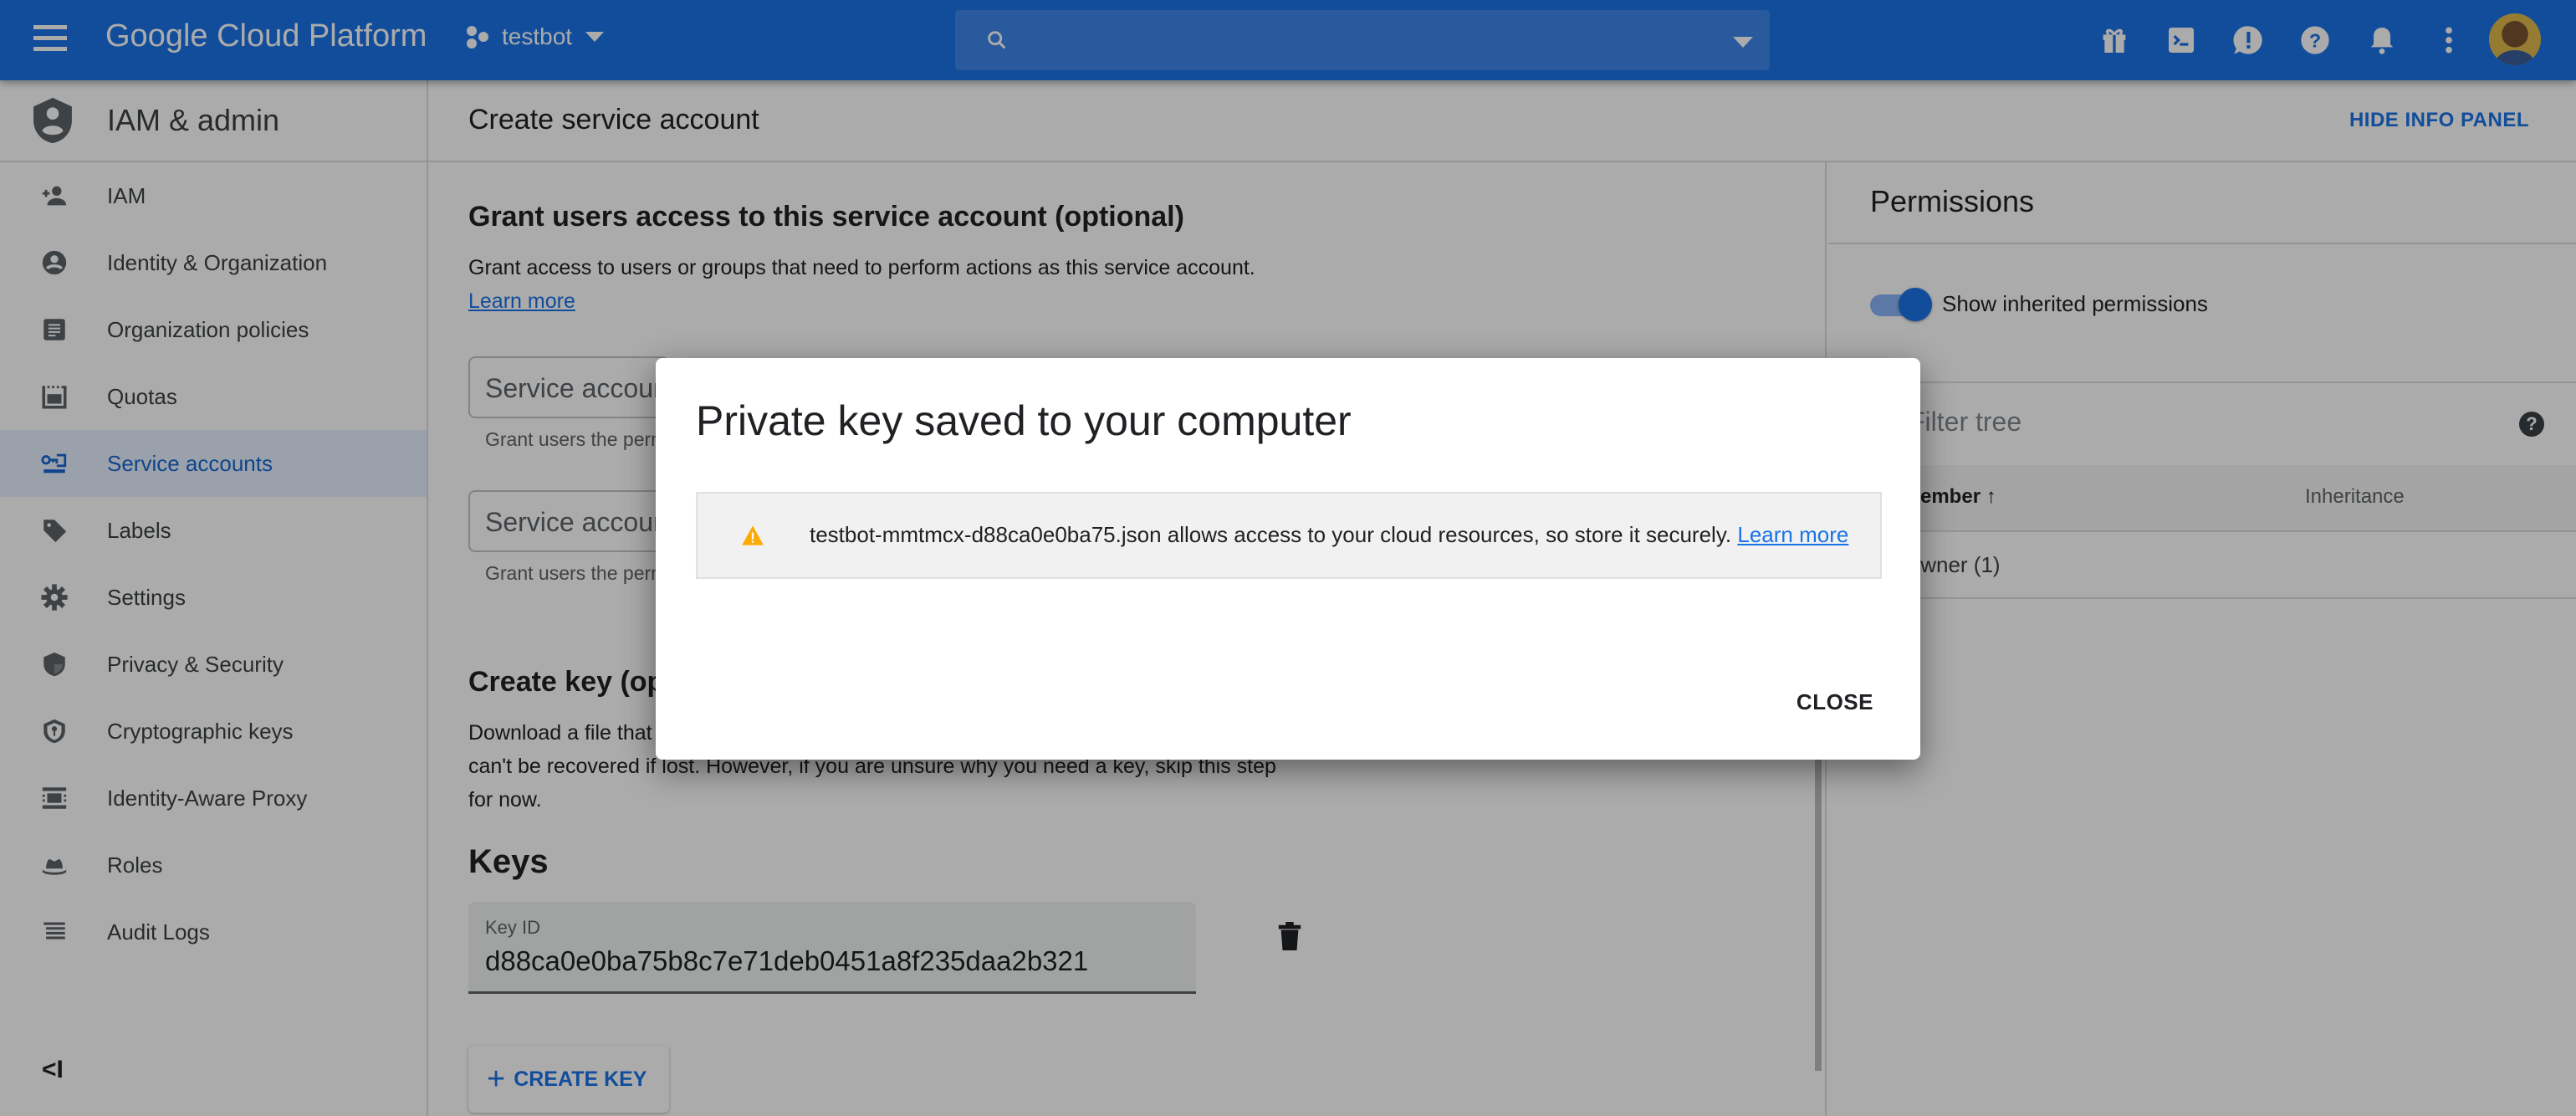 The height and width of the screenshot is (1116, 2576). Describe the element at coordinates (1835, 702) in the screenshot. I see `close-button: CLOSE` at that location.